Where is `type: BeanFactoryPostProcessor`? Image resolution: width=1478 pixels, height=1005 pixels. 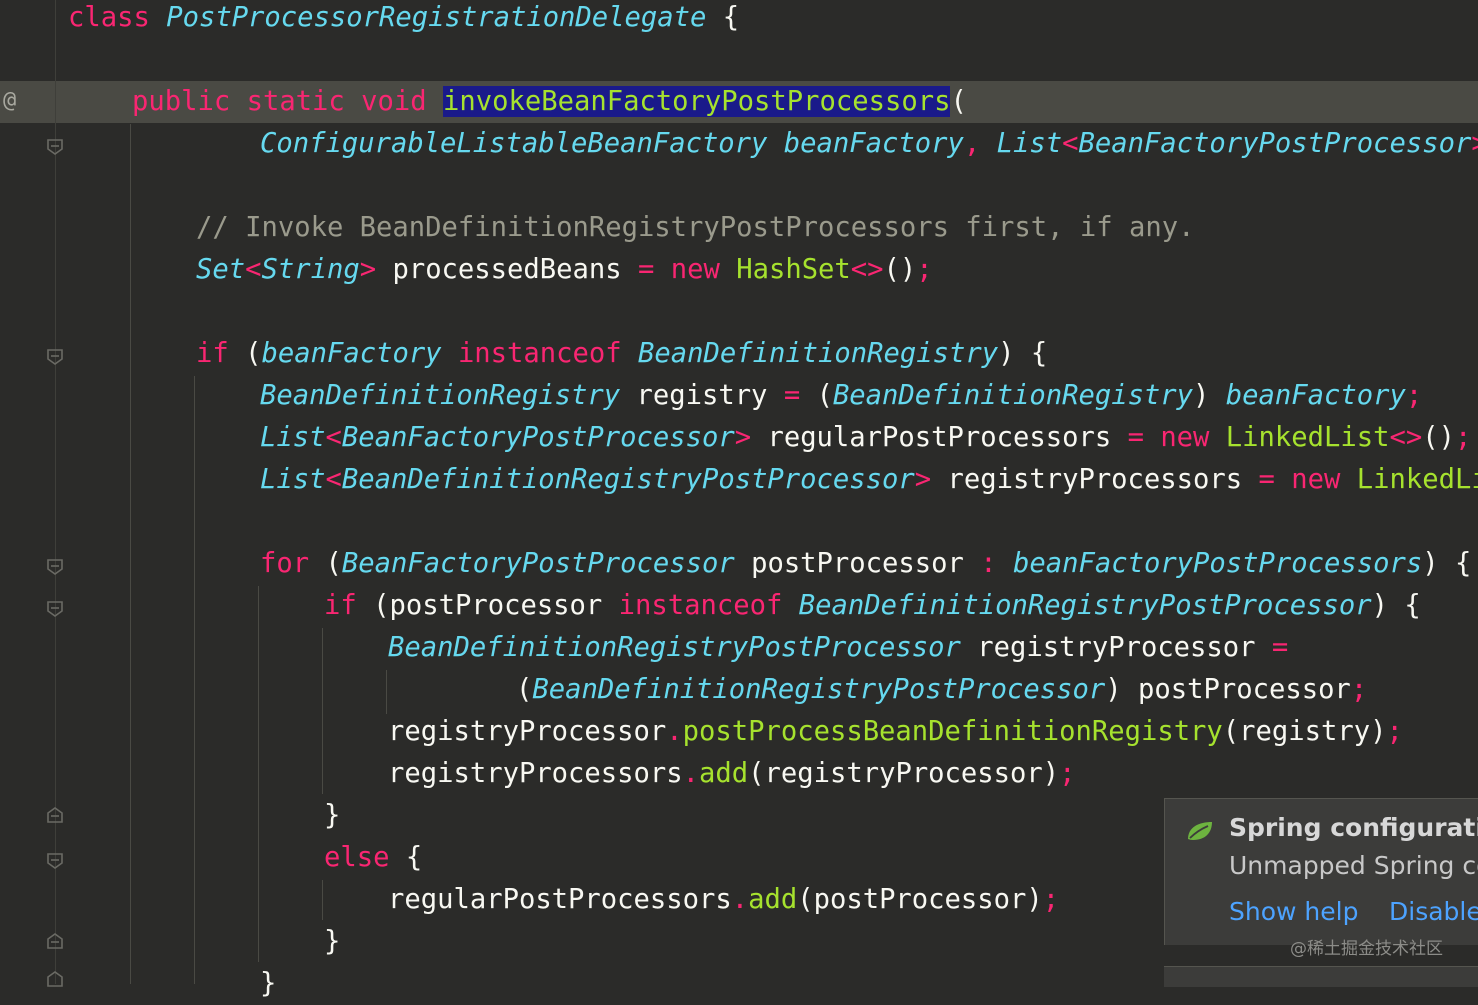 type: BeanFactoryPostProcessor is located at coordinates (538, 563).